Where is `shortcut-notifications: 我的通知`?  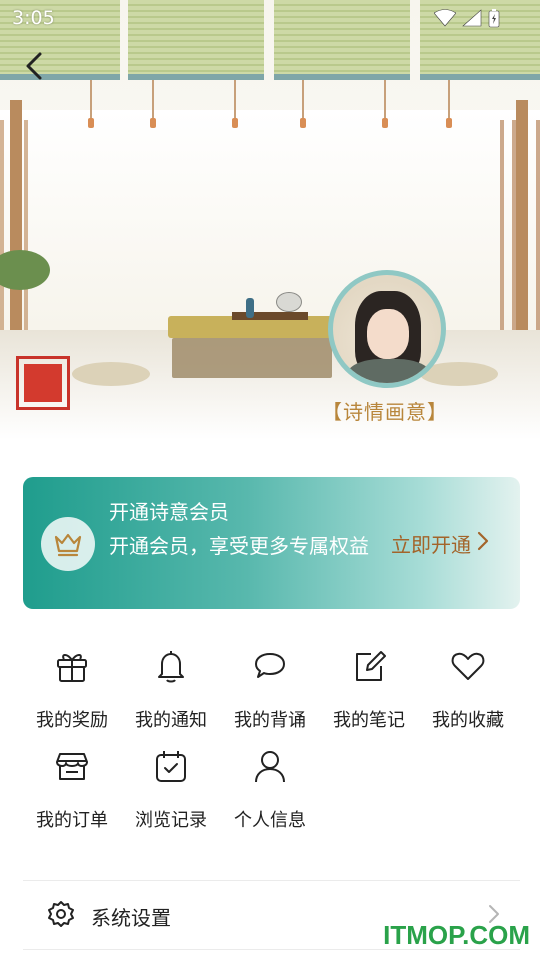 shortcut-notifications: 我的通知 is located at coordinates (171, 692).